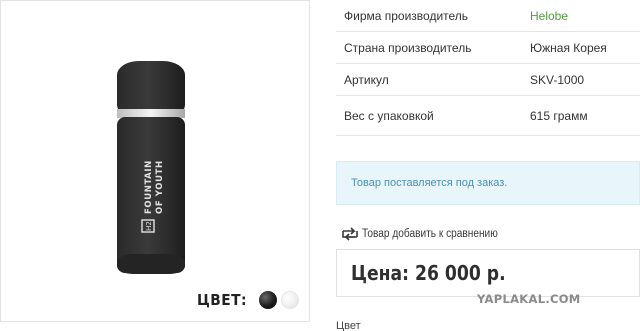 The height and width of the screenshot is (331, 640). What do you see at coordinates (428, 273) in the screenshot?
I see `price: Цена: 26 000 р.` at bounding box center [428, 273].